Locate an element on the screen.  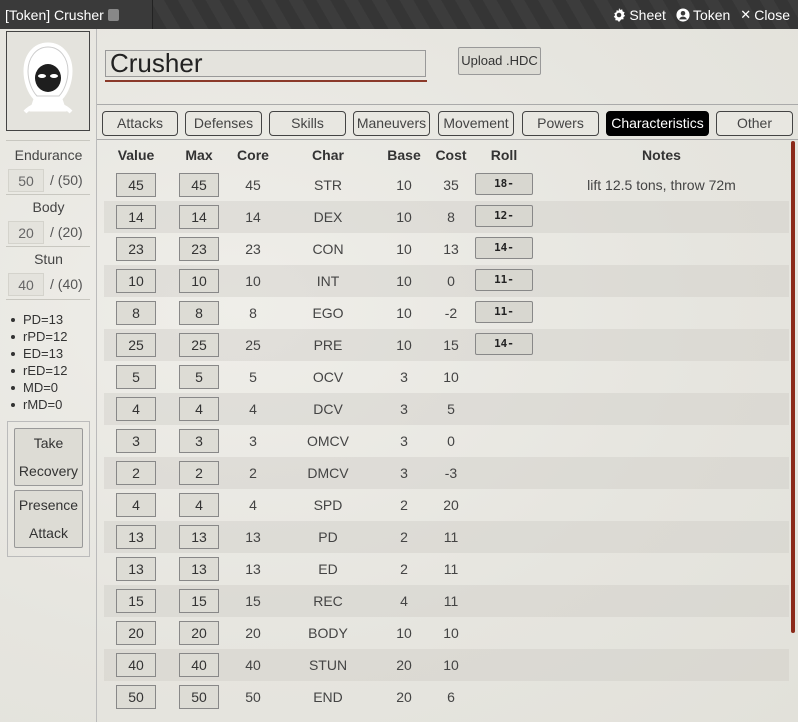
close-button: ✕ Close is located at coordinates (765, 15).